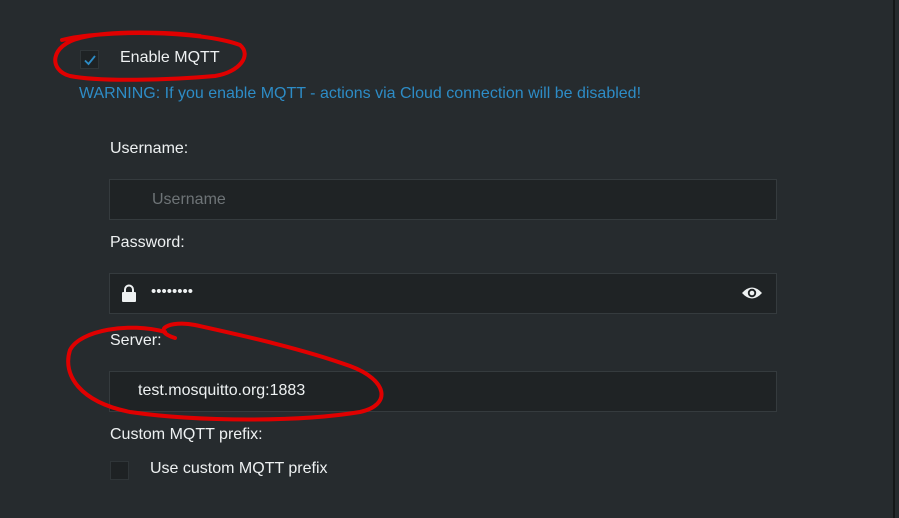  What do you see at coordinates (752, 293) in the screenshot?
I see `eye-icon` at bounding box center [752, 293].